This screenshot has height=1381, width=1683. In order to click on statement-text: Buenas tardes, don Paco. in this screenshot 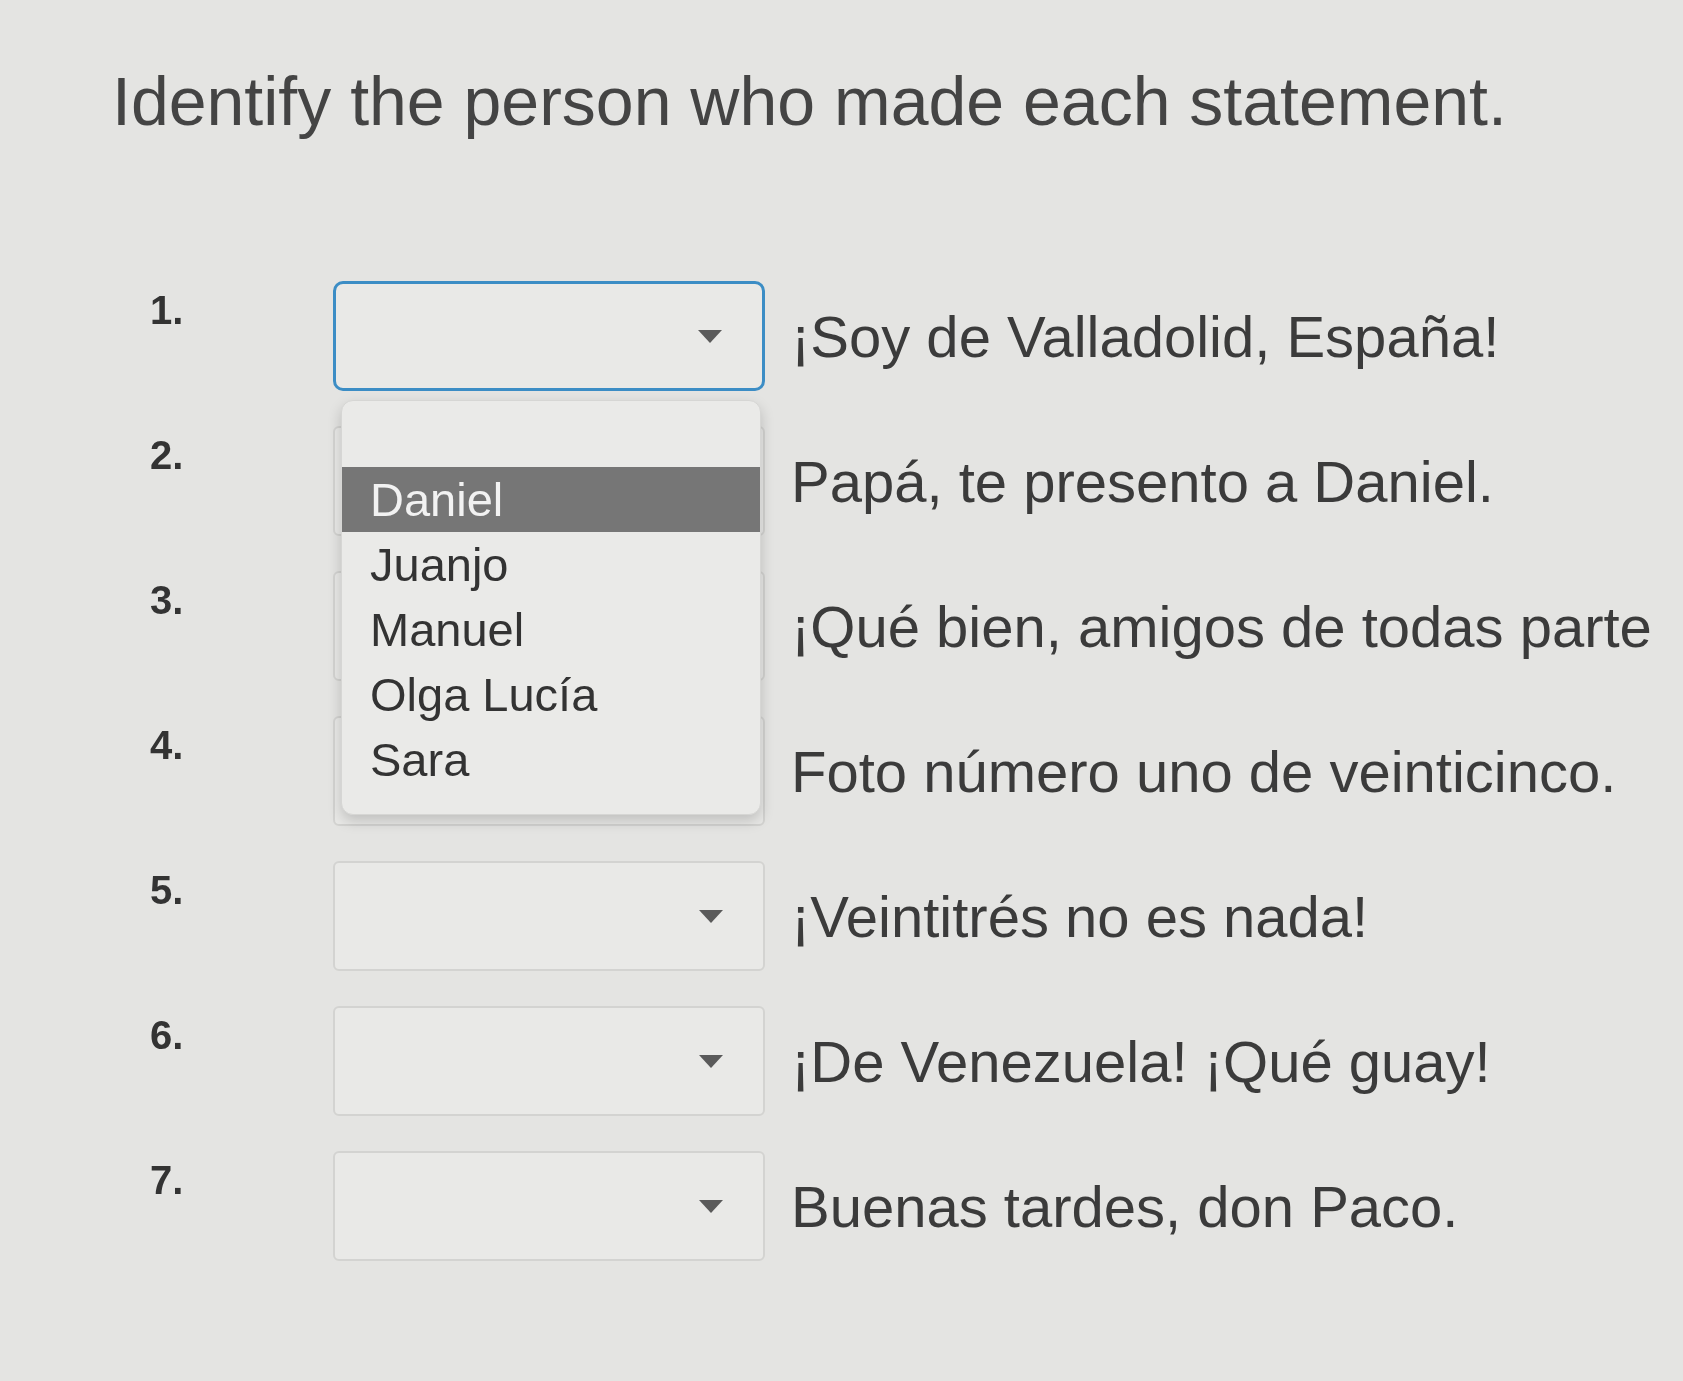, I will do `click(1125, 1206)`.